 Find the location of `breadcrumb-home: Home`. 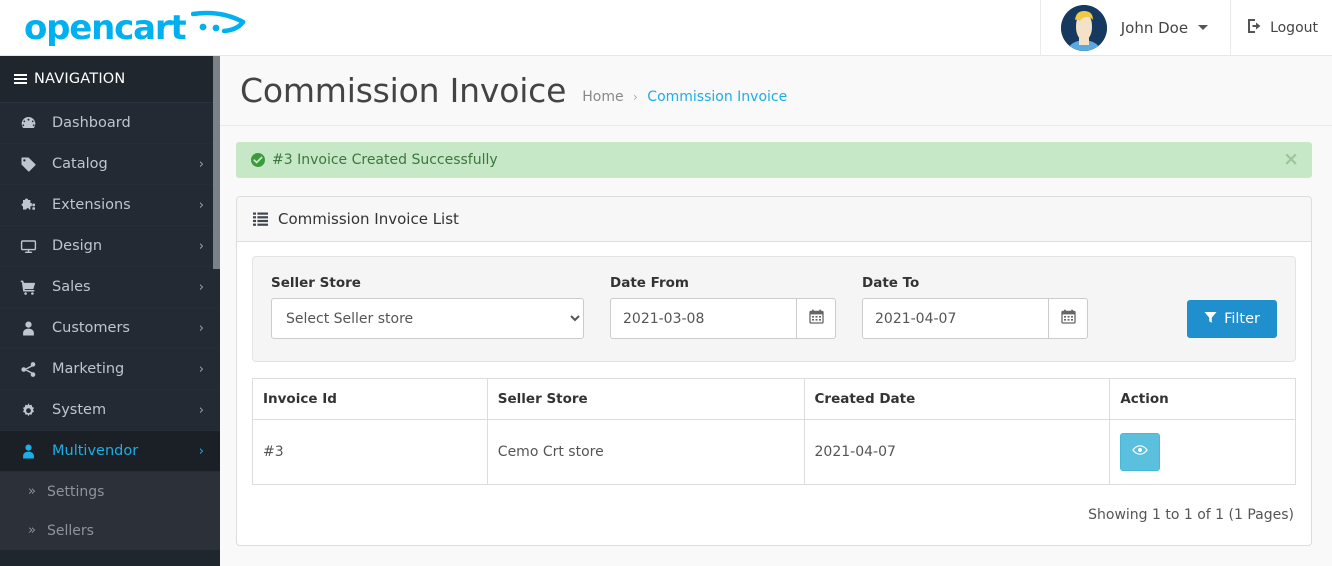

breadcrumb-home: Home is located at coordinates (602, 97).